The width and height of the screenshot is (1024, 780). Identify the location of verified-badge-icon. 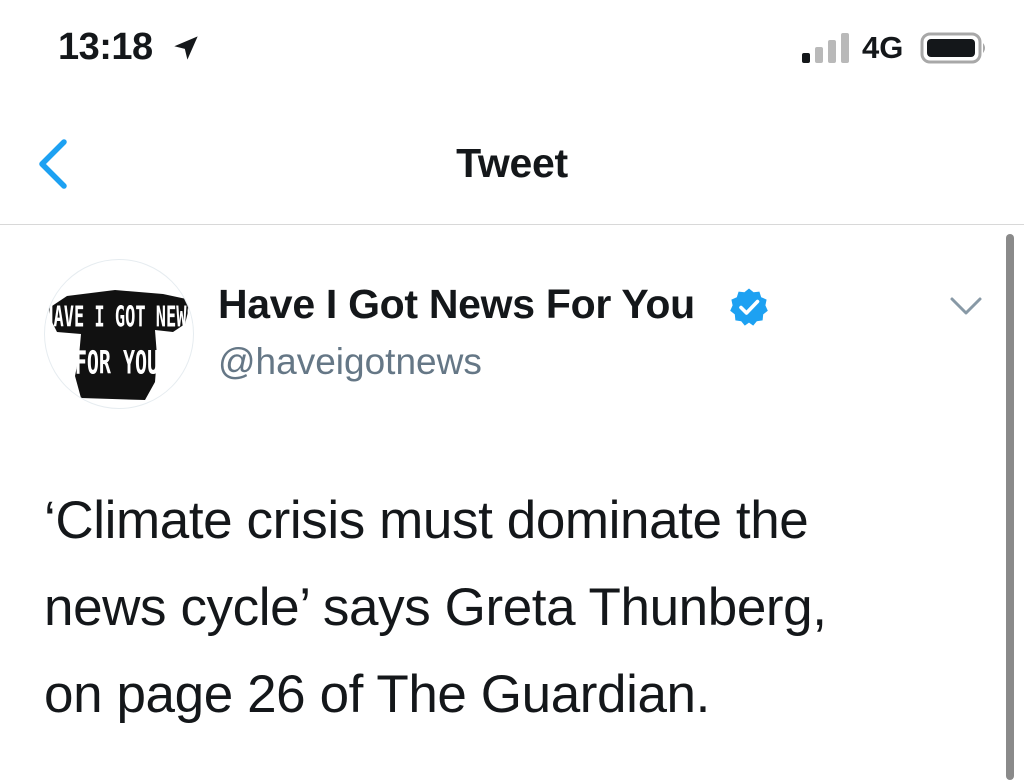
(749, 307).